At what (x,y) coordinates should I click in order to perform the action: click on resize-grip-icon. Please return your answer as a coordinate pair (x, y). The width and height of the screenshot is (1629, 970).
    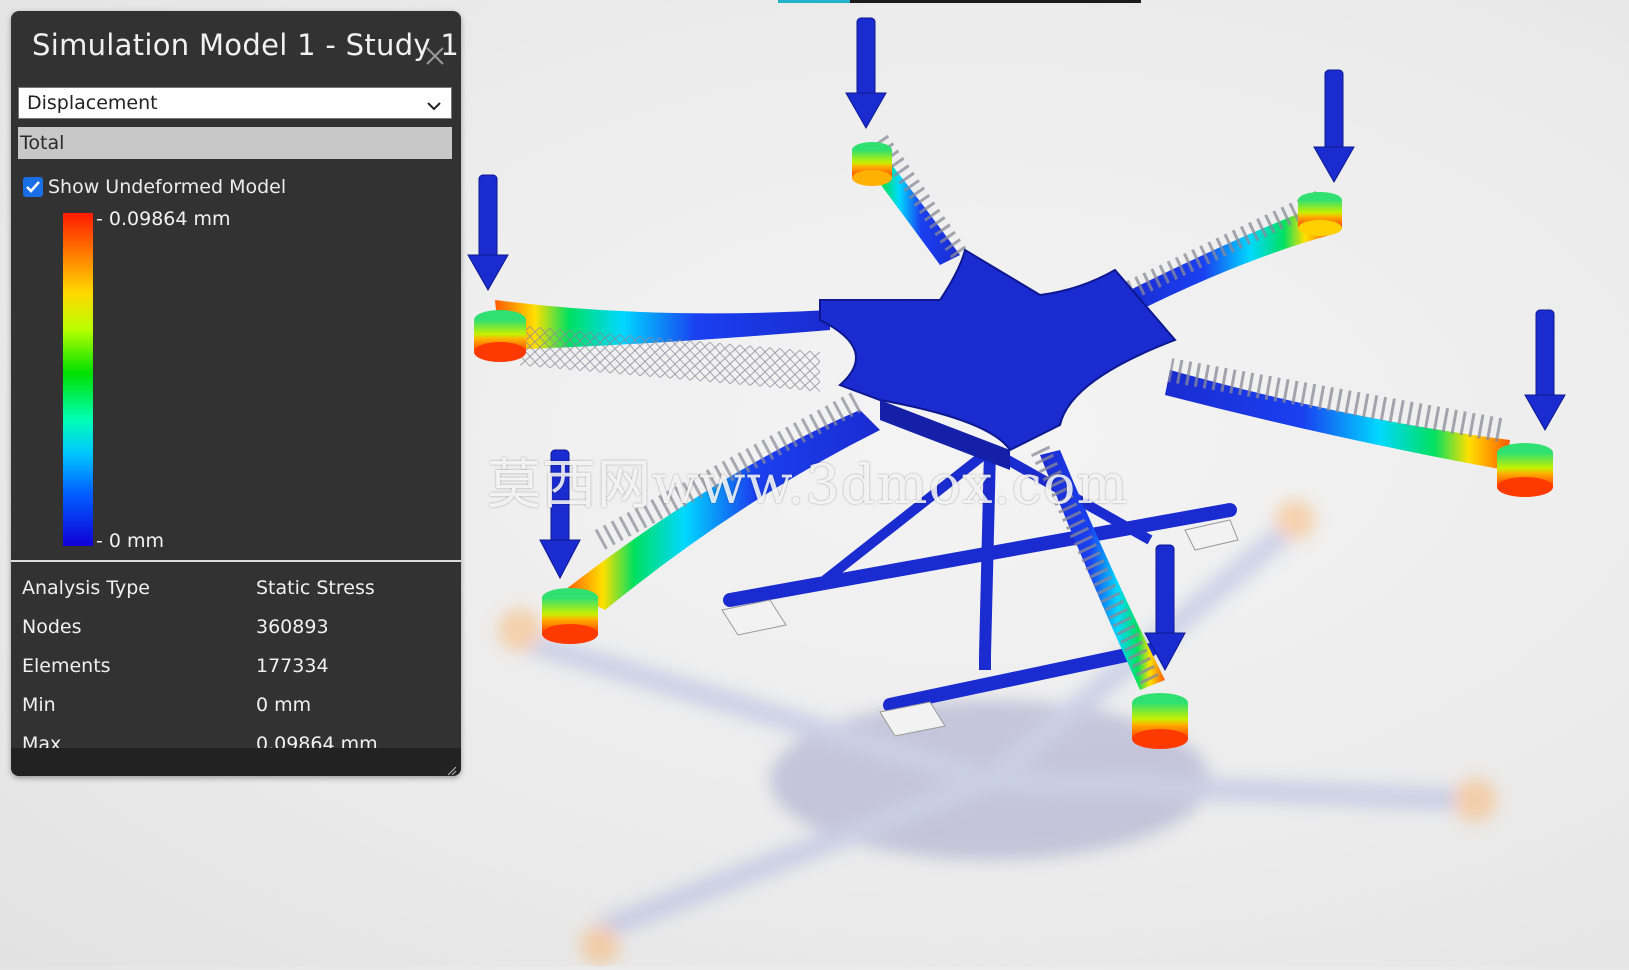
    Looking at the image, I should click on (451, 768).